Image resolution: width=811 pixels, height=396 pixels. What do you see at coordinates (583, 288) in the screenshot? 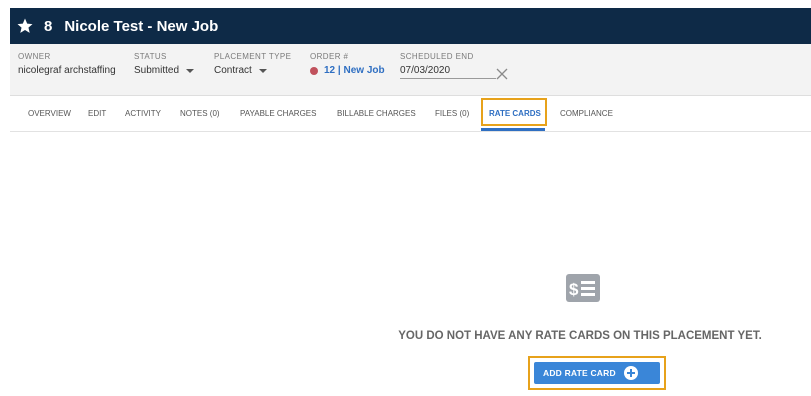
I see `rate-card-icon: $` at bounding box center [583, 288].